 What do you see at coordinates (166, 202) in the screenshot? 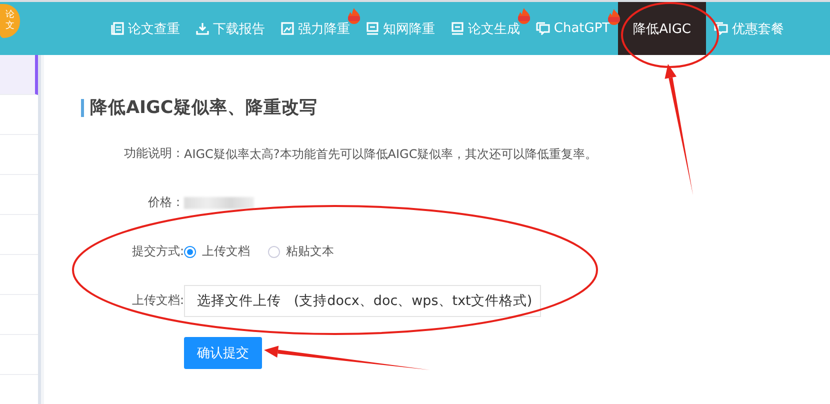
I see `field-label: 价格：` at bounding box center [166, 202].